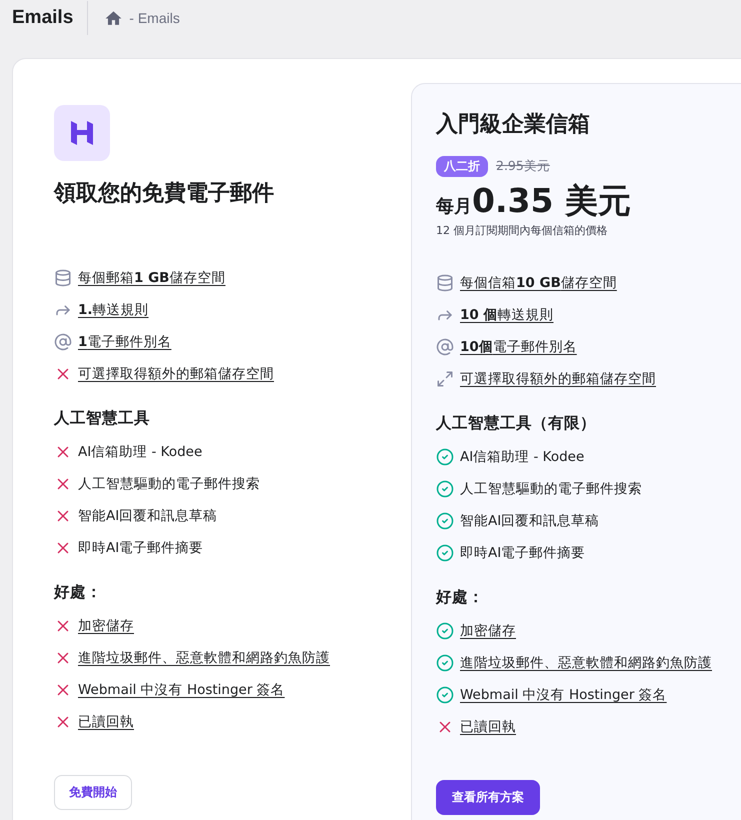 This screenshot has width=741, height=820. I want to click on expand-arrows-icon, so click(445, 379).